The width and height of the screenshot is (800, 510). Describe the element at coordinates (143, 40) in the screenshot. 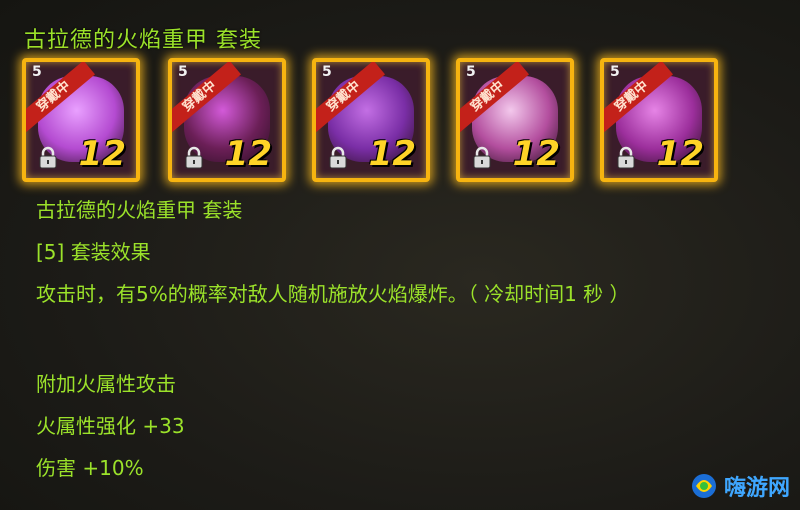

I see `tooltip-title: 古拉德的火焰重甲 套装` at that location.